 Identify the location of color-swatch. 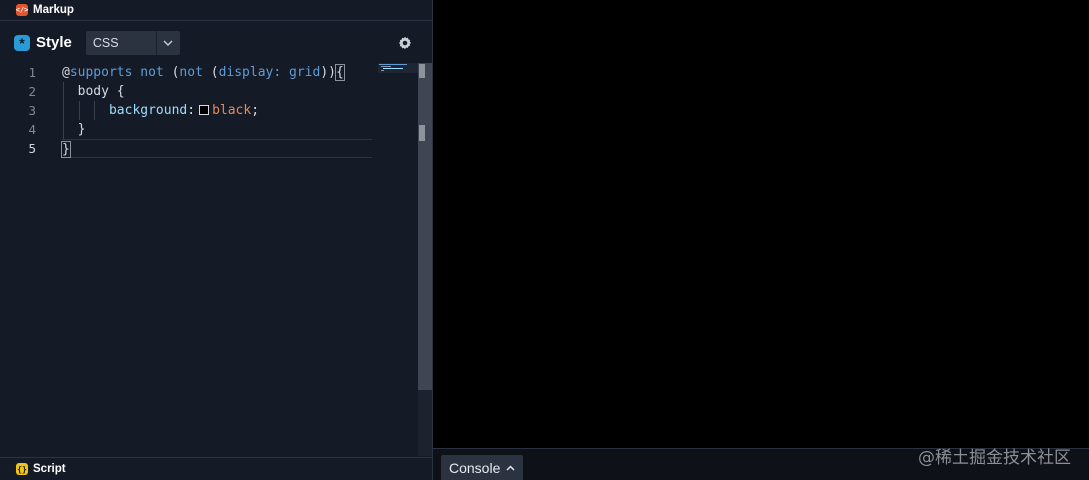
(204, 110).